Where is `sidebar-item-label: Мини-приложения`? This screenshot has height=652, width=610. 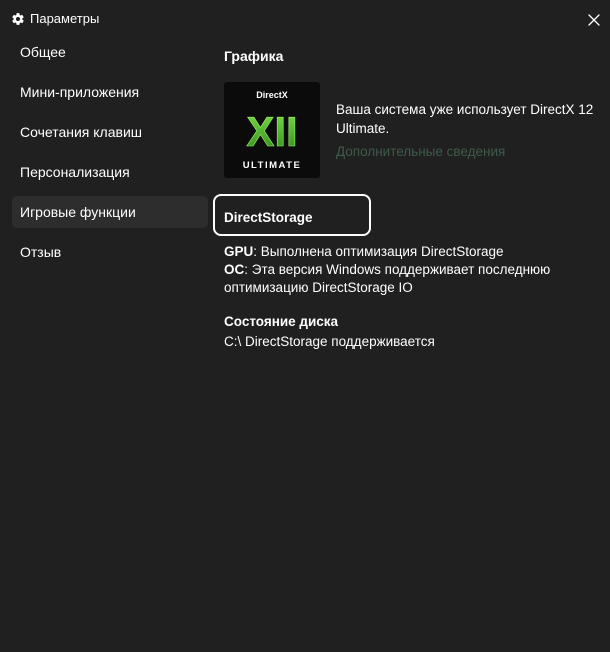 sidebar-item-label: Мини-приложения is located at coordinates (80, 92).